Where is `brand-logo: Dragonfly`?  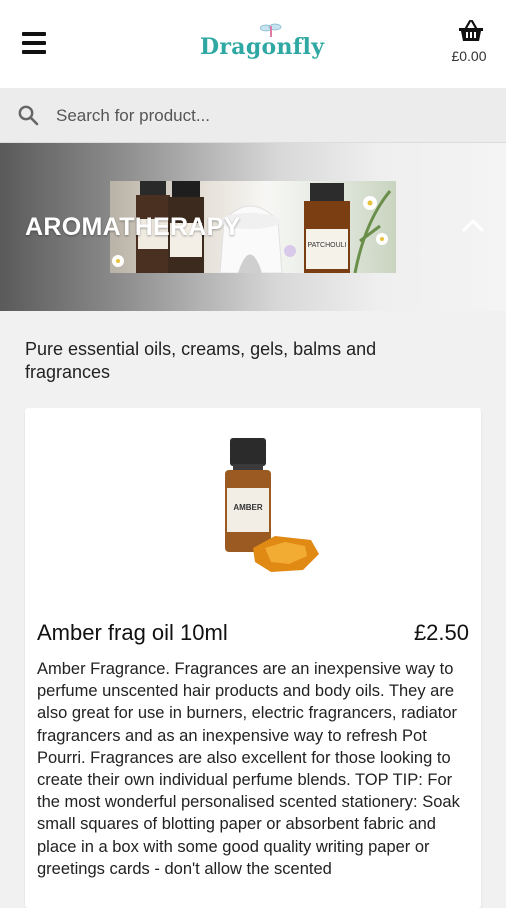
brand-logo: Dragonfly is located at coordinates (262, 45).